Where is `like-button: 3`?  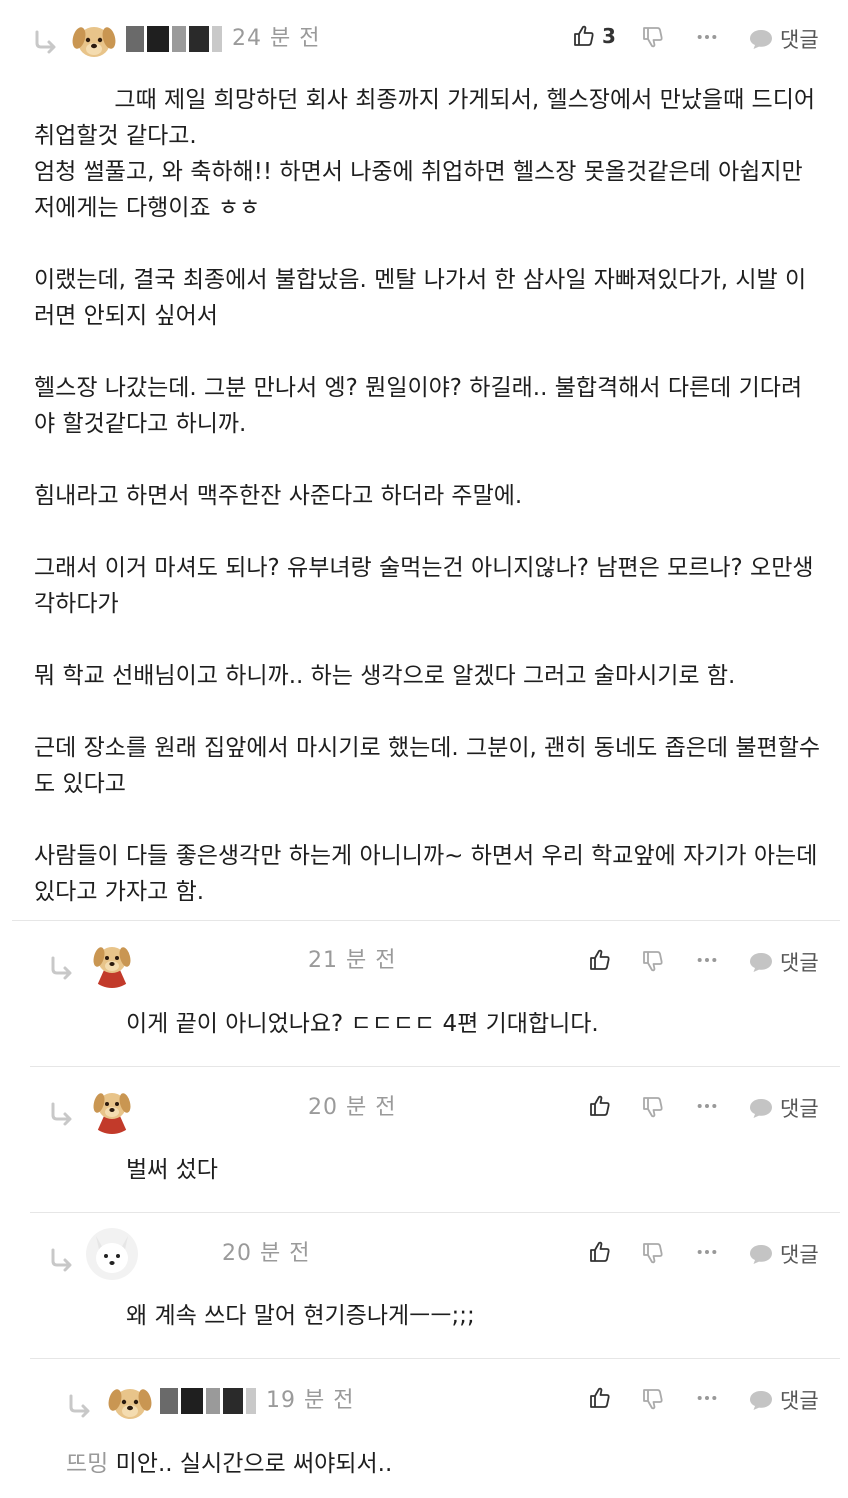
like-button: 3 is located at coordinates (594, 36).